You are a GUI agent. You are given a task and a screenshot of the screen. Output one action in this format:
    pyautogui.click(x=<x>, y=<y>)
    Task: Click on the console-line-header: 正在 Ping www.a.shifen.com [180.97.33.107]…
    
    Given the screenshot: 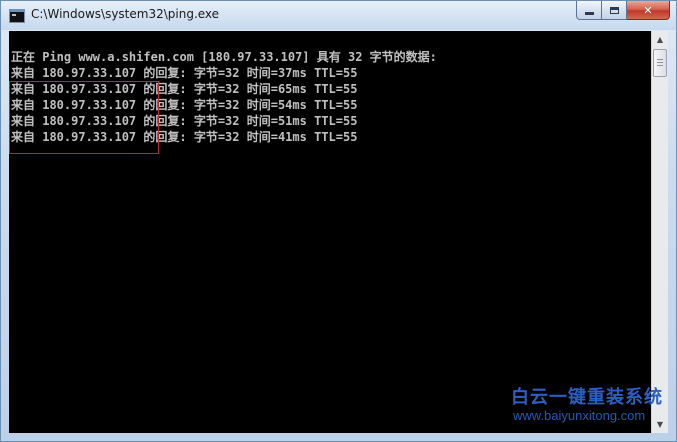 What is the action you would take?
    pyautogui.click(x=224, y=57)
    